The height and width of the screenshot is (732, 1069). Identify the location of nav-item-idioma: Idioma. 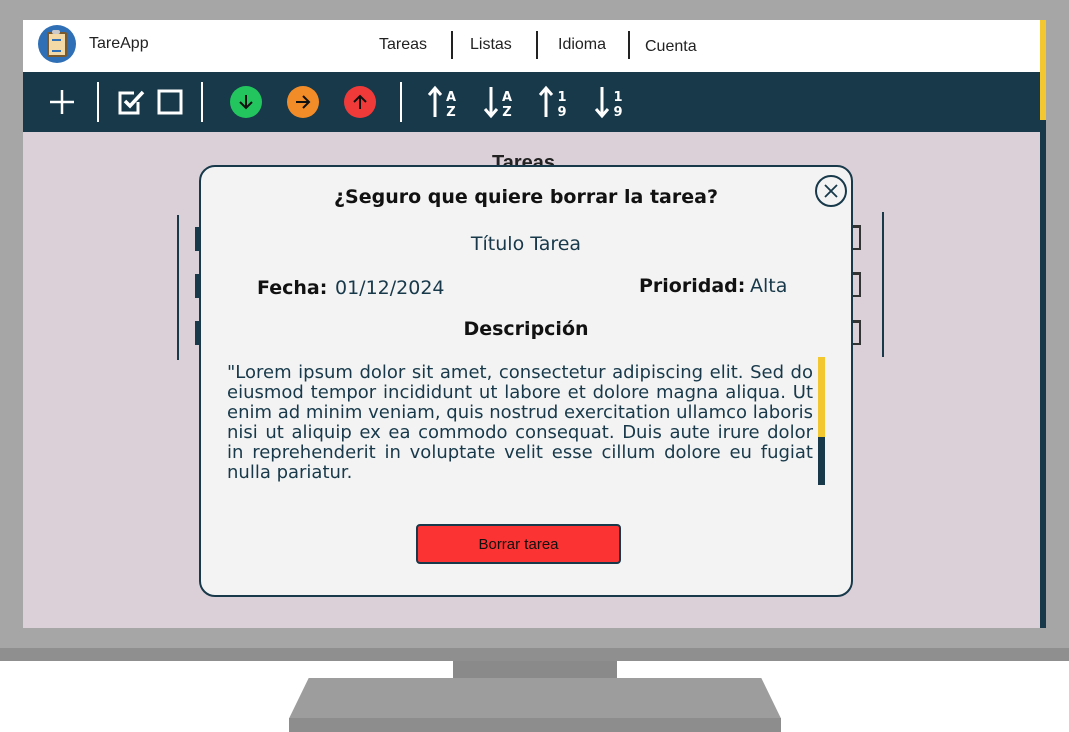
(582, 45).